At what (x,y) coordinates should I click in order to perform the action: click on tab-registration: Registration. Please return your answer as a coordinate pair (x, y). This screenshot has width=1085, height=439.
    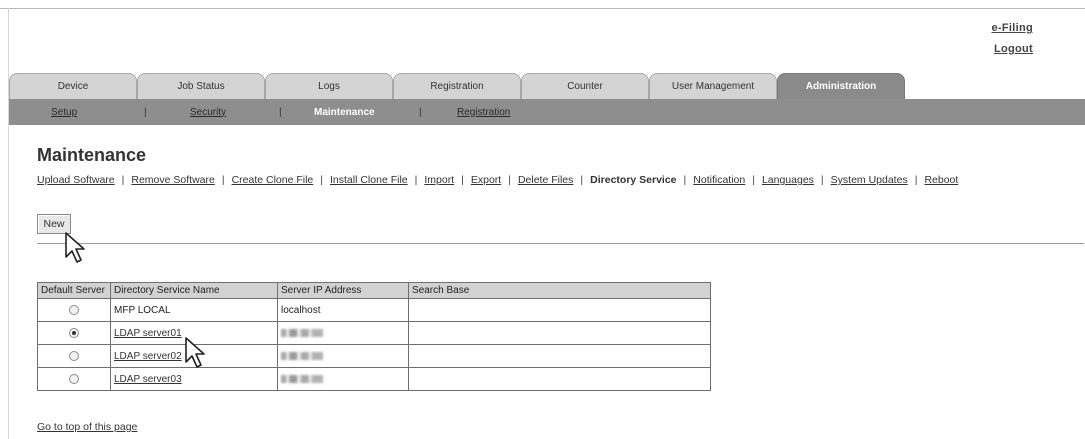
    Looking at the image, I should click on (457, 86).